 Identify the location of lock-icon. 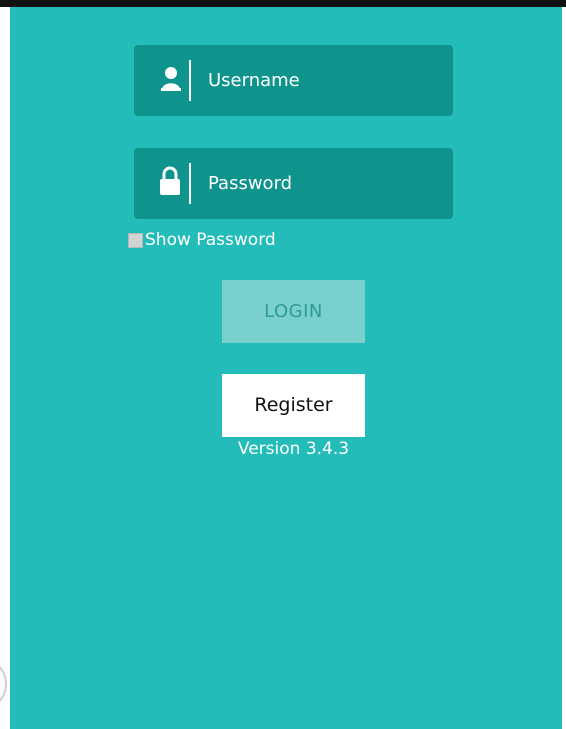
(170, 180).